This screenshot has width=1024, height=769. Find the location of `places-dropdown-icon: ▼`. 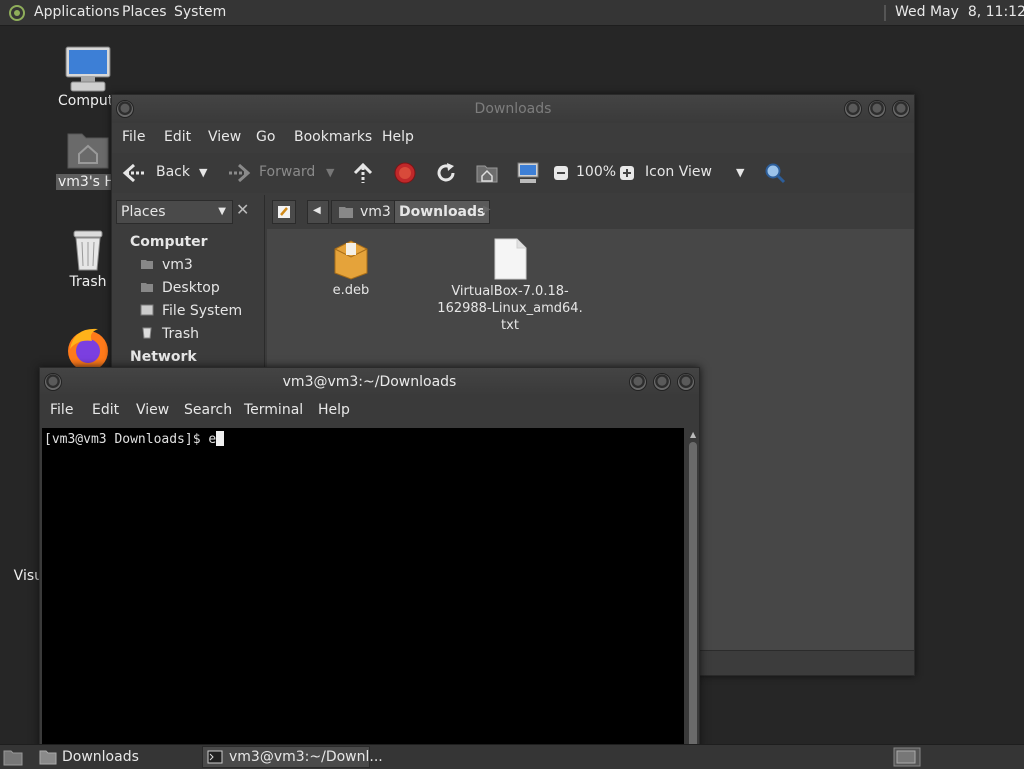

places-dropdown-icon: ▼ is located at coordinates (222, 211).